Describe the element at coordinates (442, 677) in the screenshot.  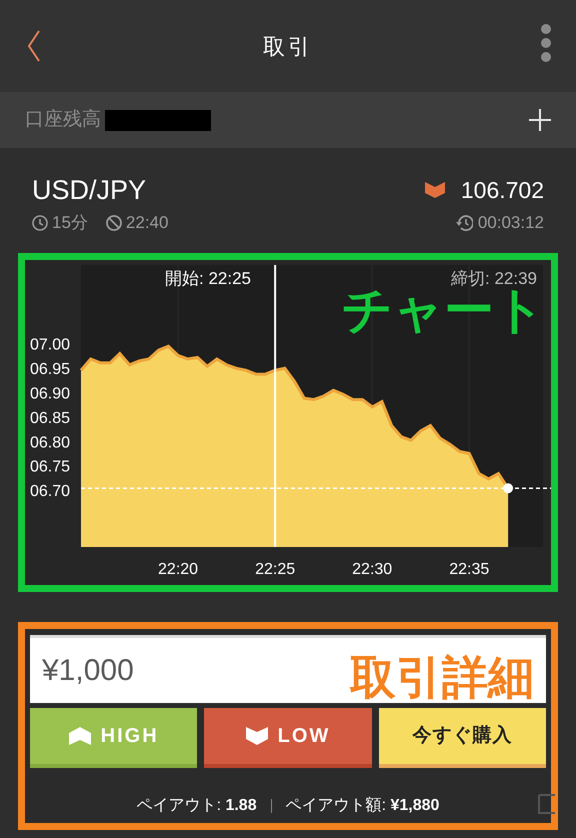
I see `trade-annotation: 取引詳細` at that location.